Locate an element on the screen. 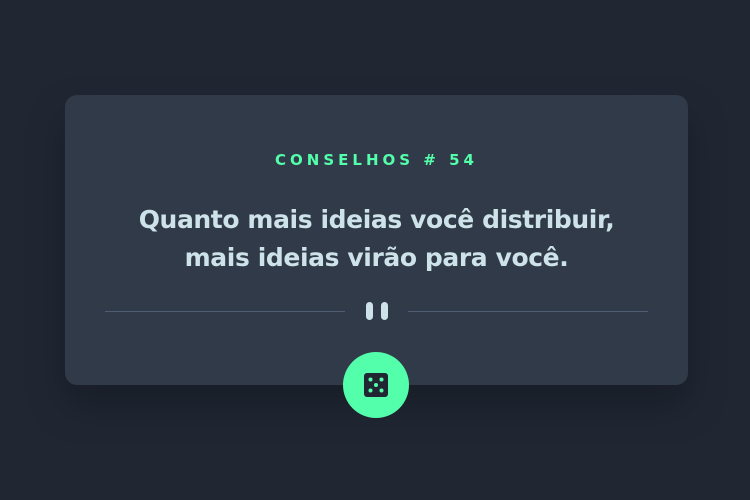 Image resolution: width=750 pixels, height=500 pixels. new-advice-button is located at coordinates (376, 385).